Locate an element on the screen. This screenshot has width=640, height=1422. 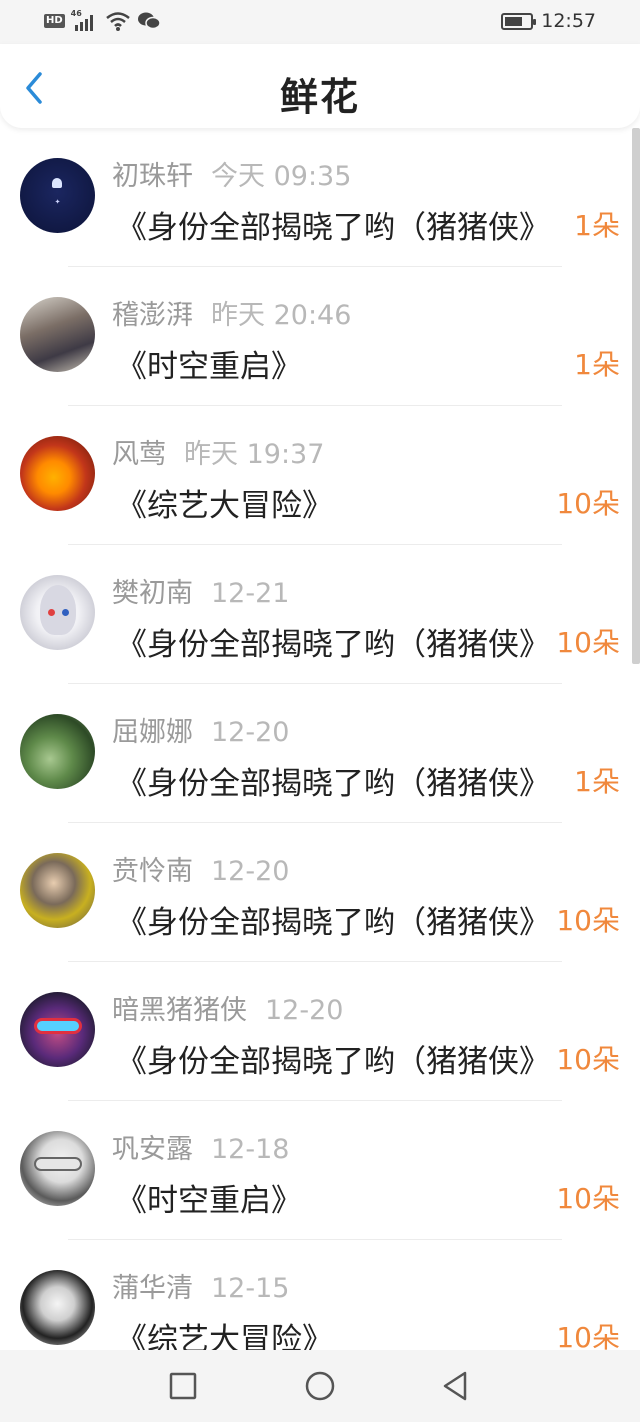
list-item-meta: 初珠轩 今天 09:35 is located at coordinates (231, 173).